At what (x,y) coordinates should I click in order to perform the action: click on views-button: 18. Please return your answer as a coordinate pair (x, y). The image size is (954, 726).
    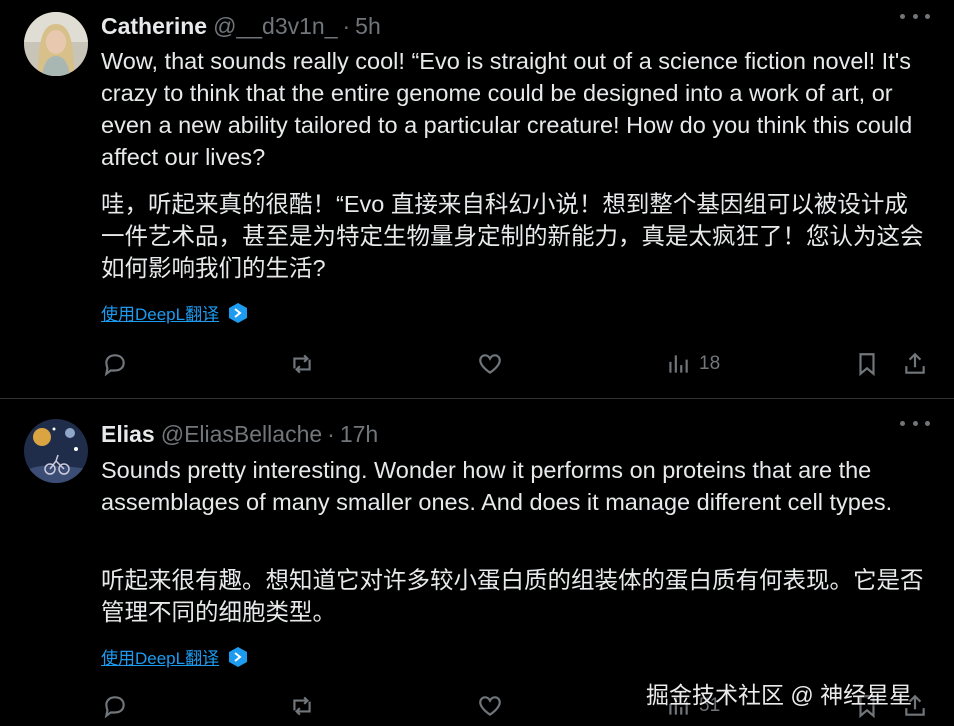
    Looking at the image, I should click on (692, 364).